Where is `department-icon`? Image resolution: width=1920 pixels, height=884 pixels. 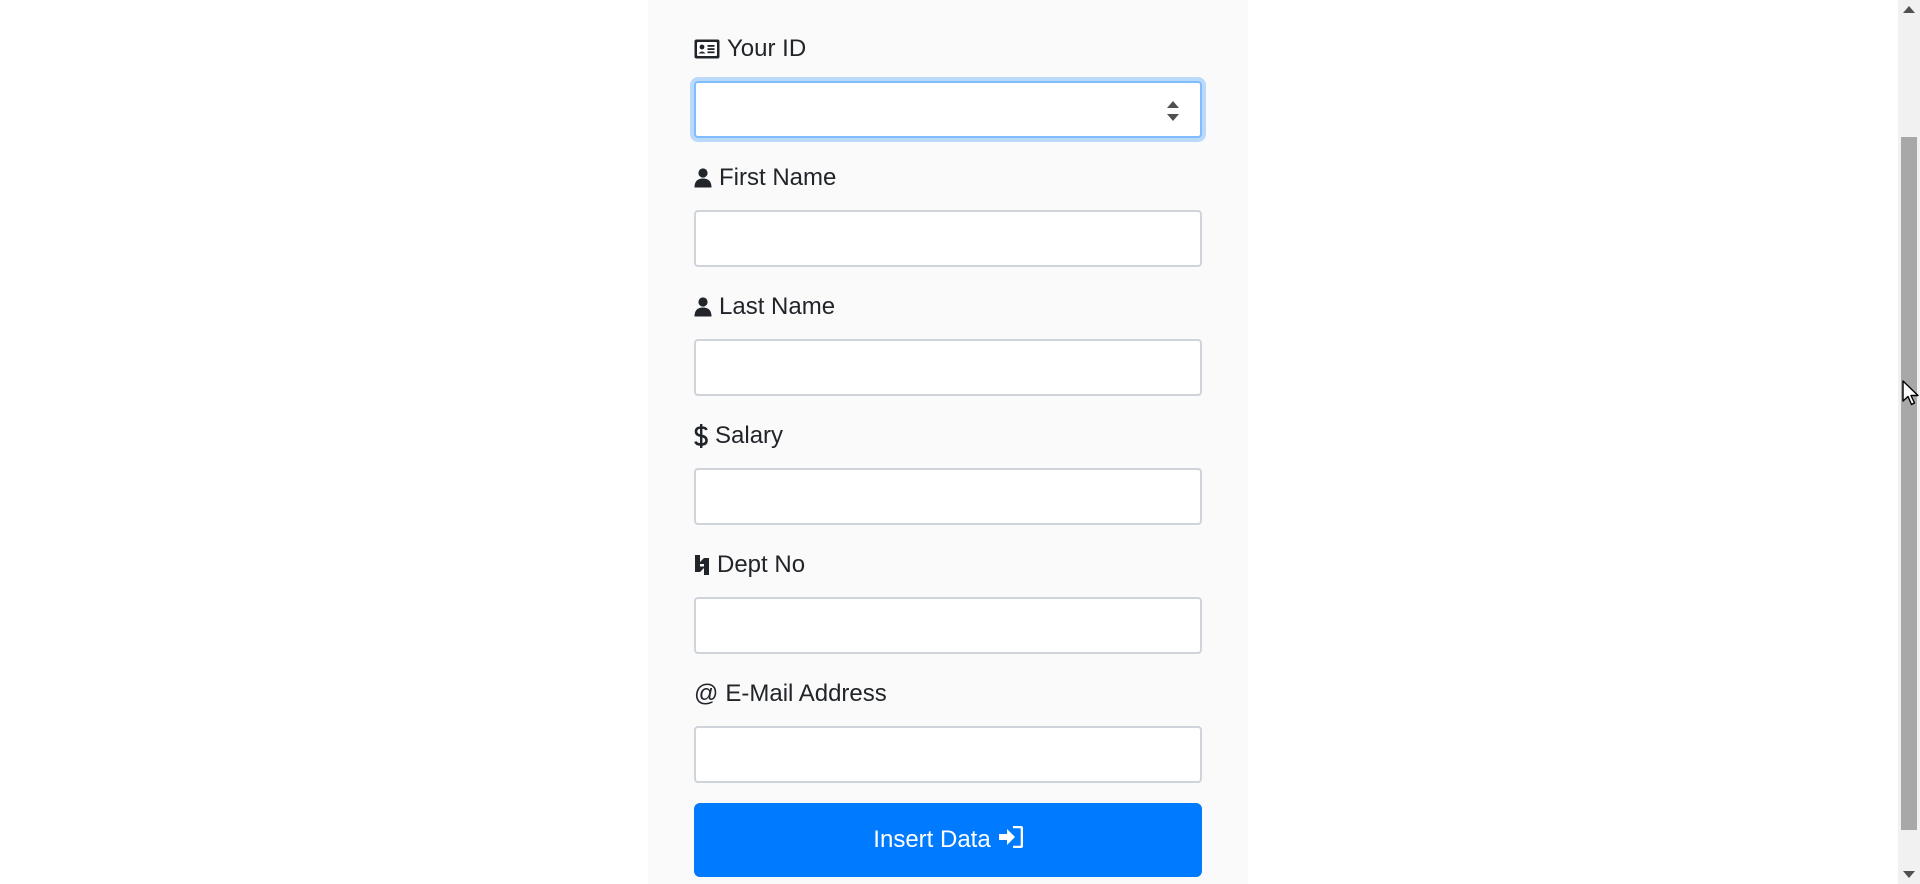
department-icon is located at coordinates (702, 565).